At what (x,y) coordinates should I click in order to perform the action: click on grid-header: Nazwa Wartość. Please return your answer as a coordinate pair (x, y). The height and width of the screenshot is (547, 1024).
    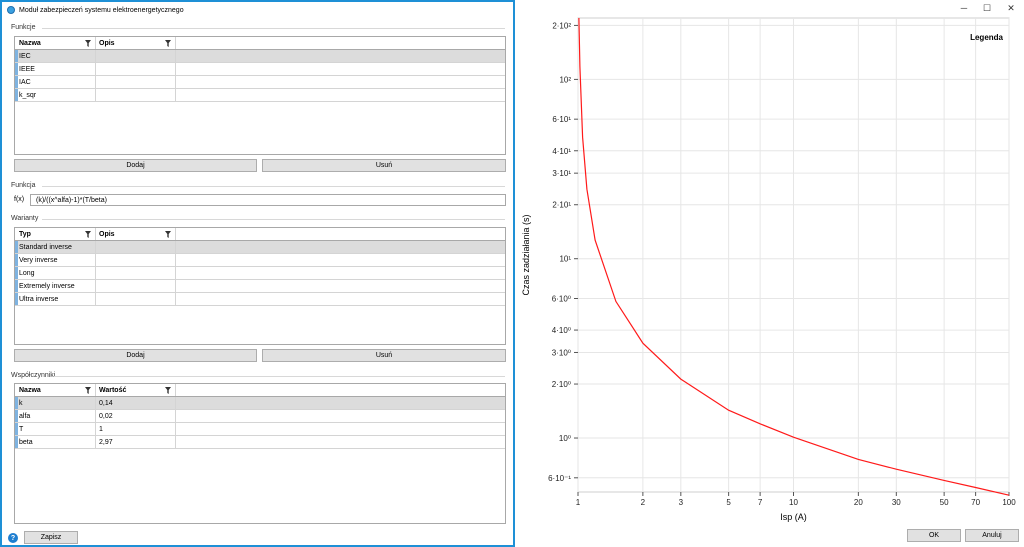
    Looking at the image, I should click on (260, 390).